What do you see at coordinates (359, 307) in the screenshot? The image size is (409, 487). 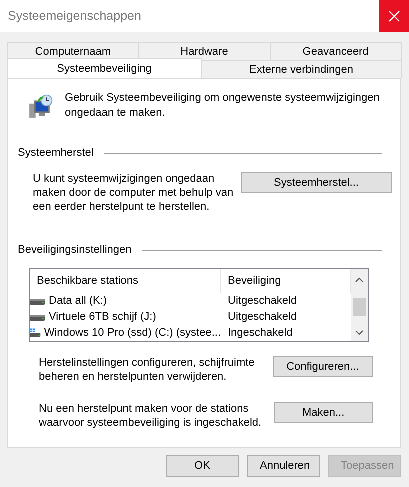 I see `scrollbar-thumb` at bounding box center [359, 307].